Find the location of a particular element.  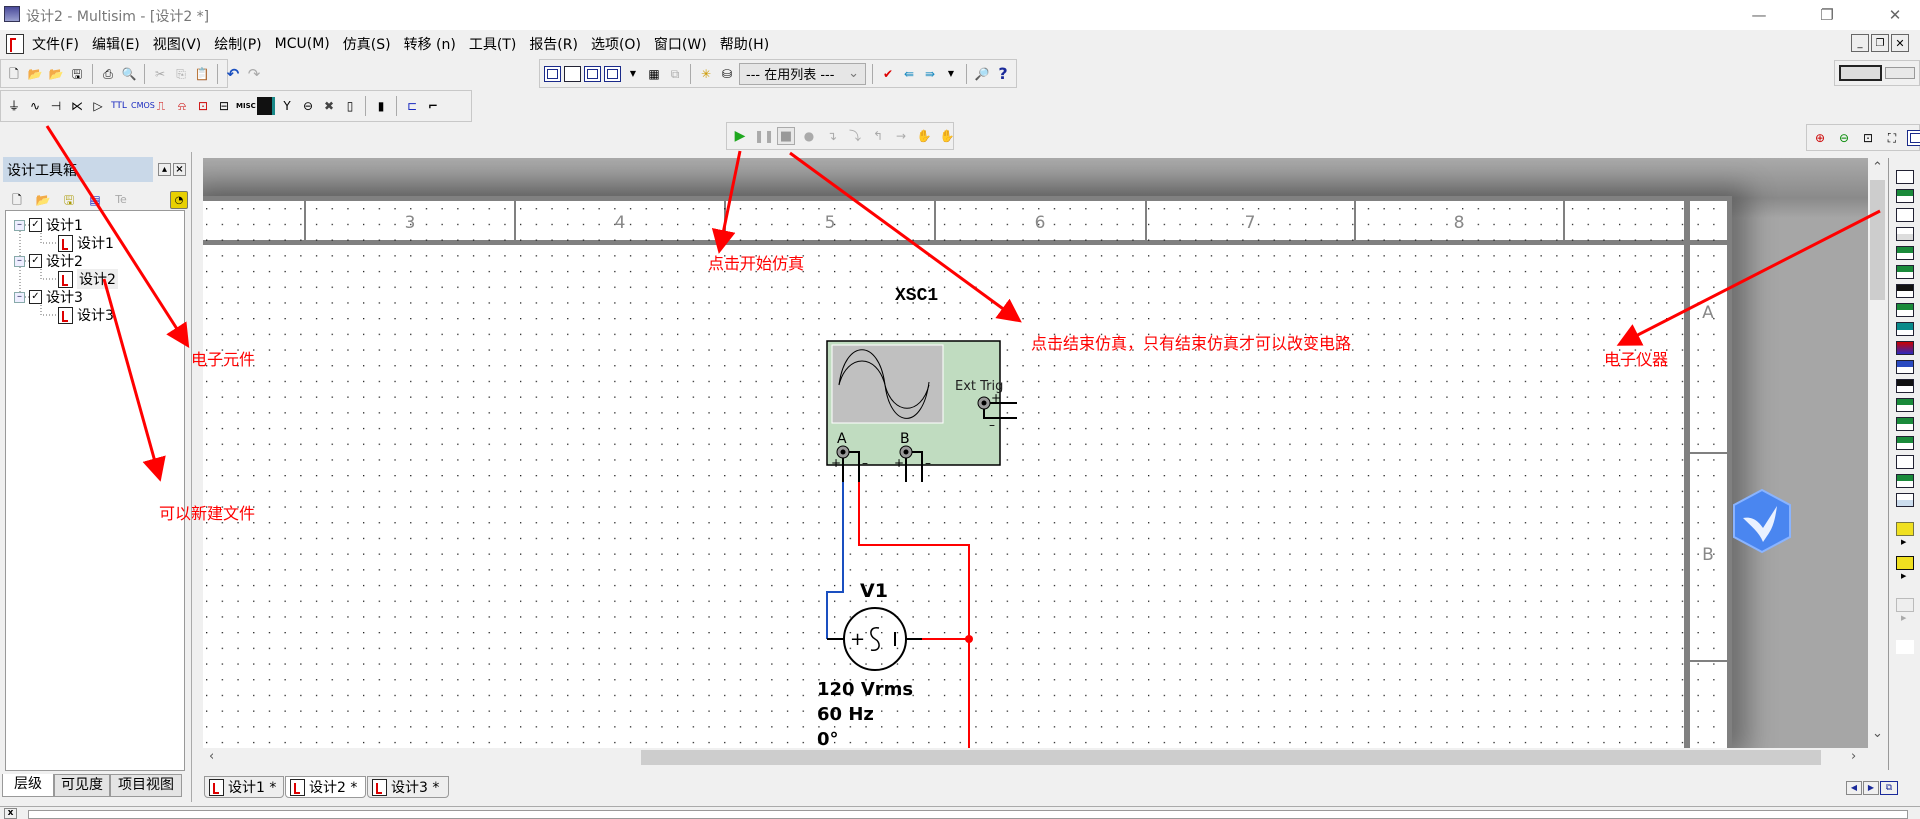

cmos-component-icon: CMOS is located at coordinates (143, 106).